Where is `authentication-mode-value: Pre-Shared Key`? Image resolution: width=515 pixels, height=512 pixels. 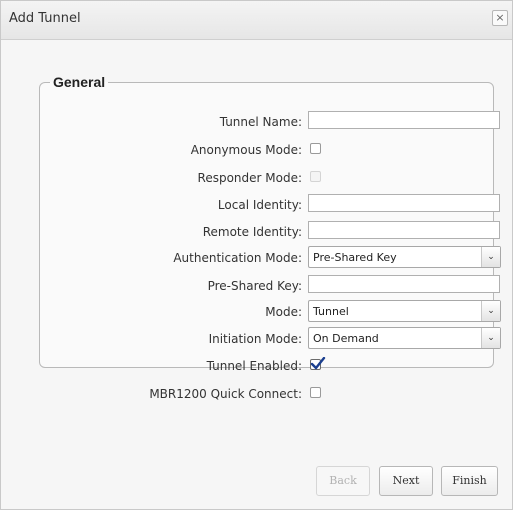 authentication-mode-value: Pre-Shared Key is located at coordinates (355, 257).